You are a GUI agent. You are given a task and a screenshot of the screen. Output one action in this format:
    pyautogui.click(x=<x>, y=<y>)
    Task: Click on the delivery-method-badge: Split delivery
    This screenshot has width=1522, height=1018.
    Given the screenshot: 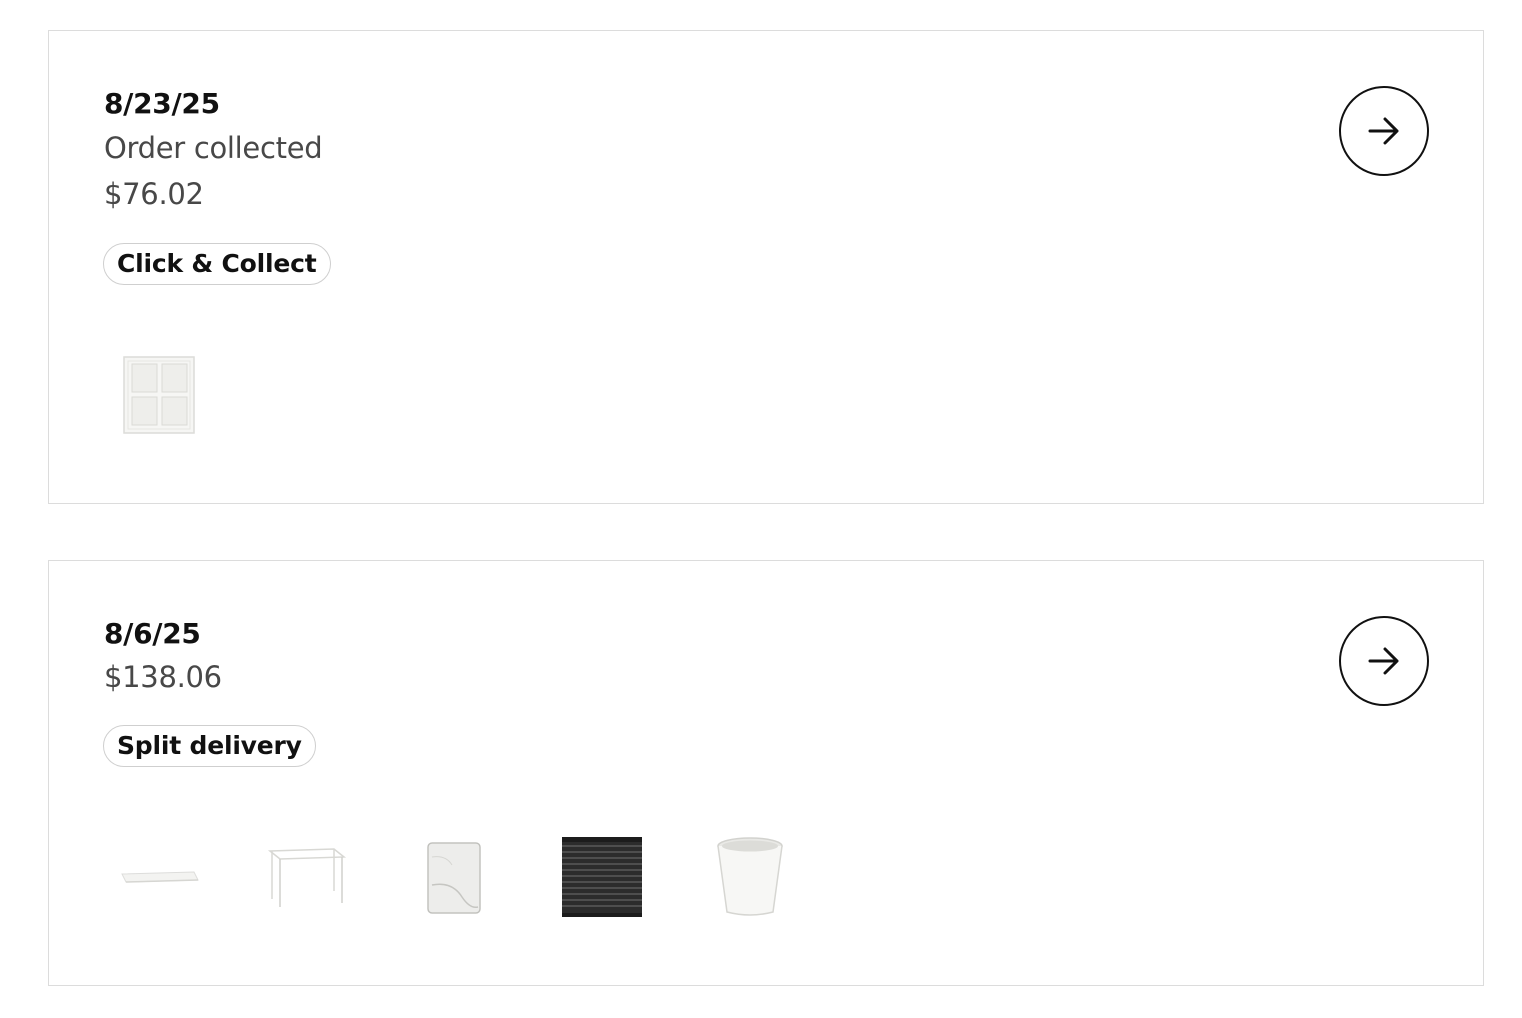 What is the action you would take?
    pyautogui.click(x=209, y=746)
    